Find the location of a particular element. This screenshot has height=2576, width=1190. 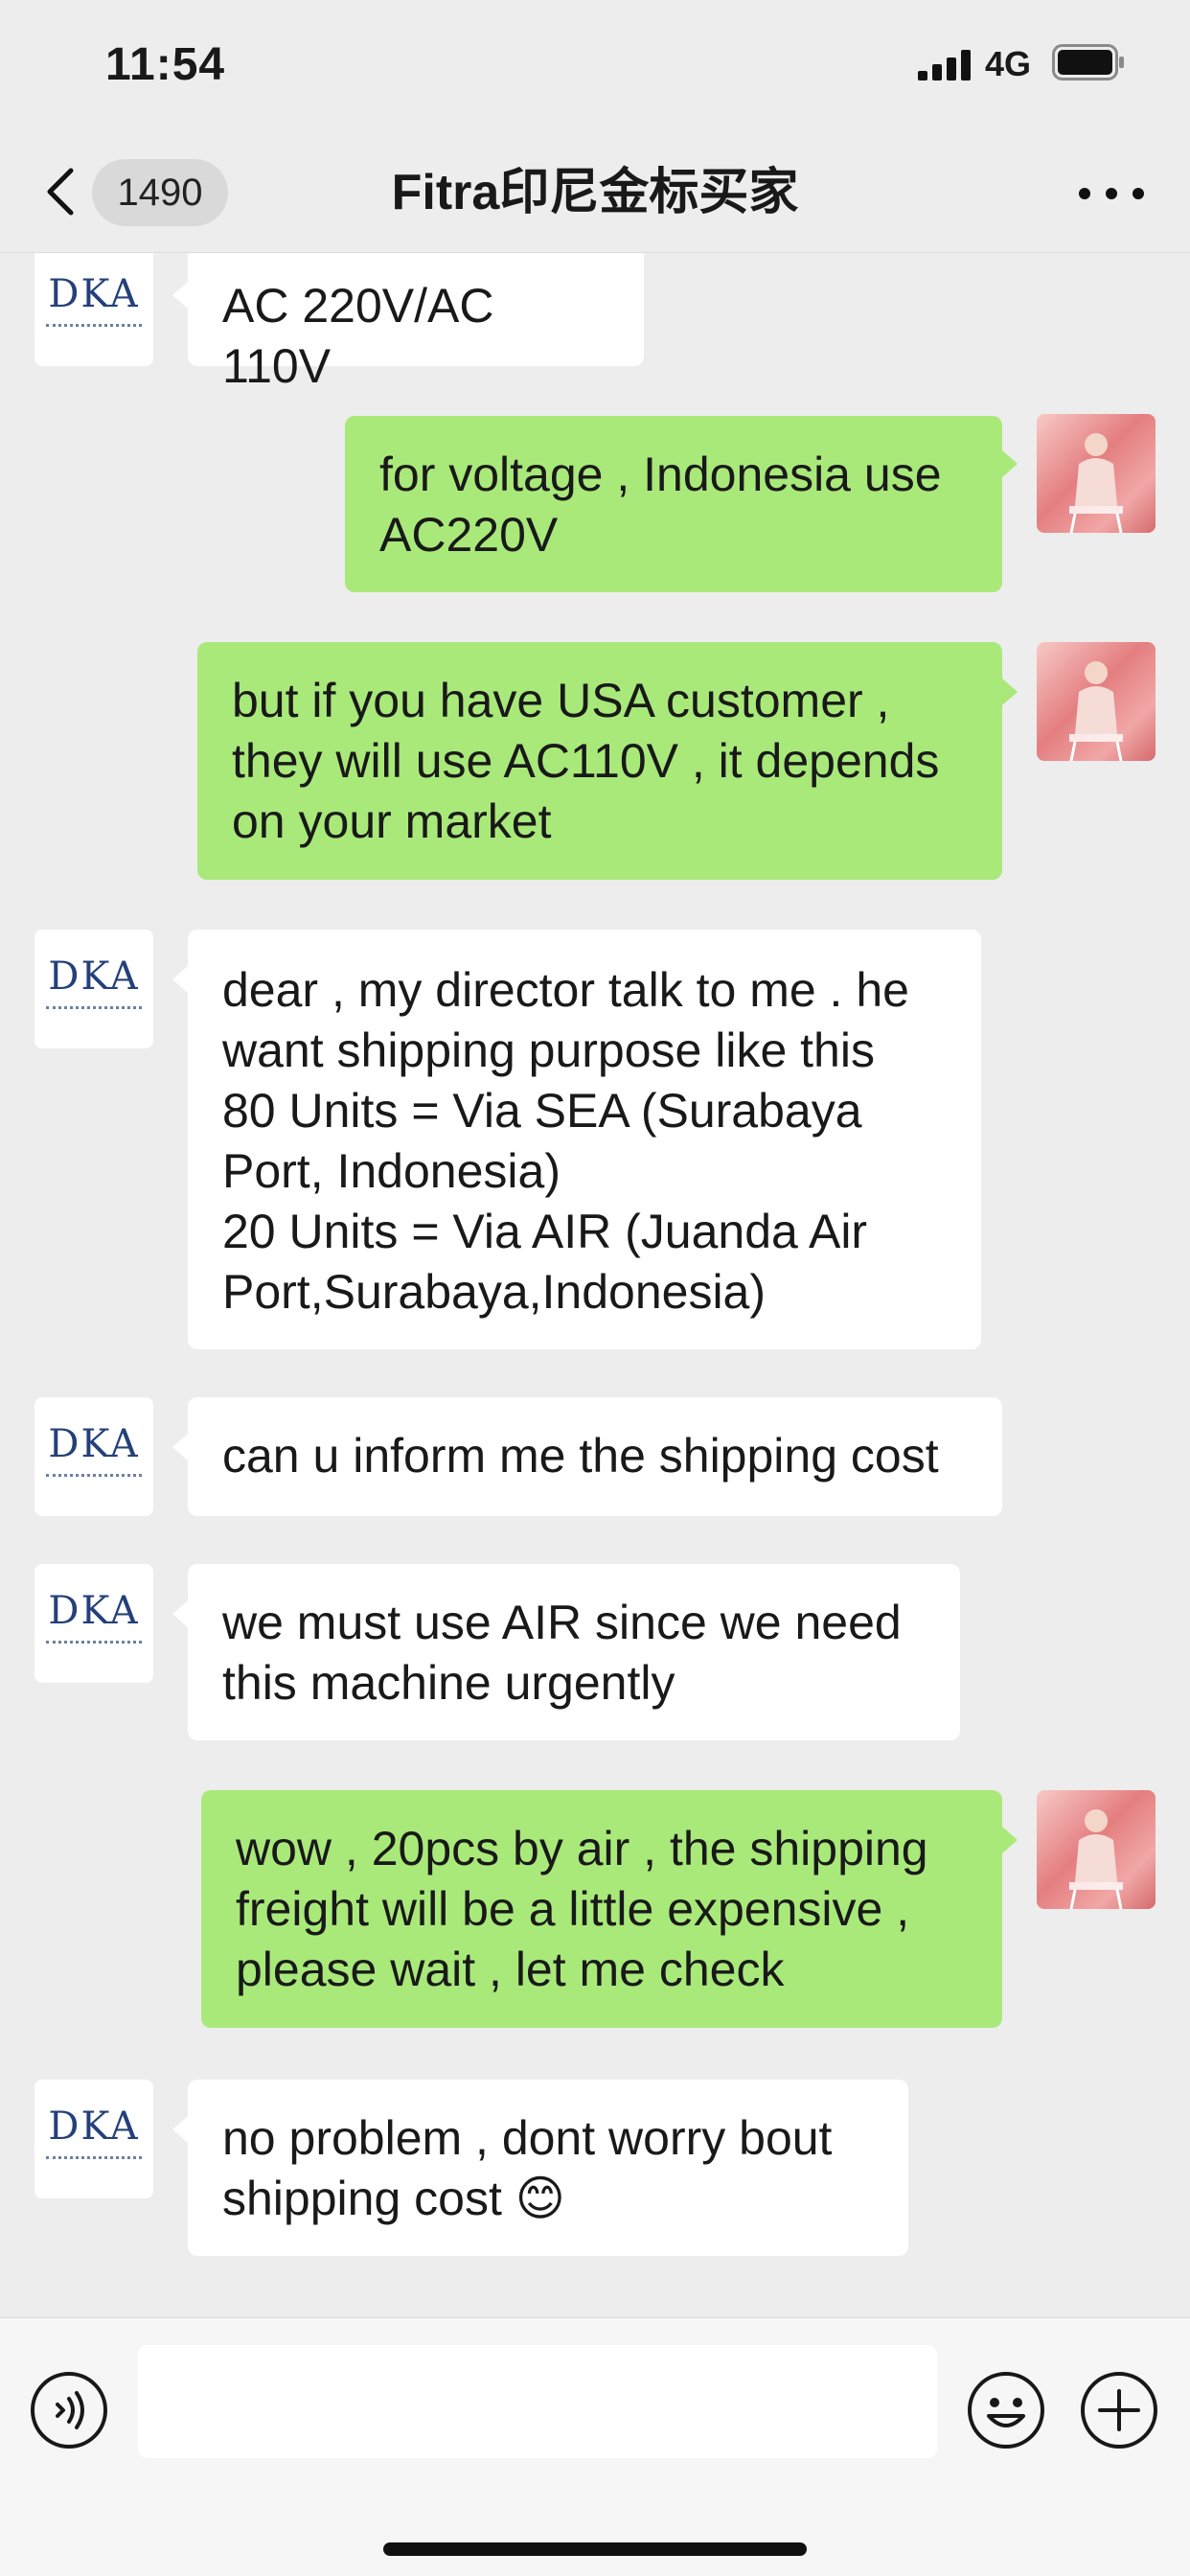

message-bubble-outgoing: for voltage , Indonesia use AC220V is located at coordinates (673, 504).